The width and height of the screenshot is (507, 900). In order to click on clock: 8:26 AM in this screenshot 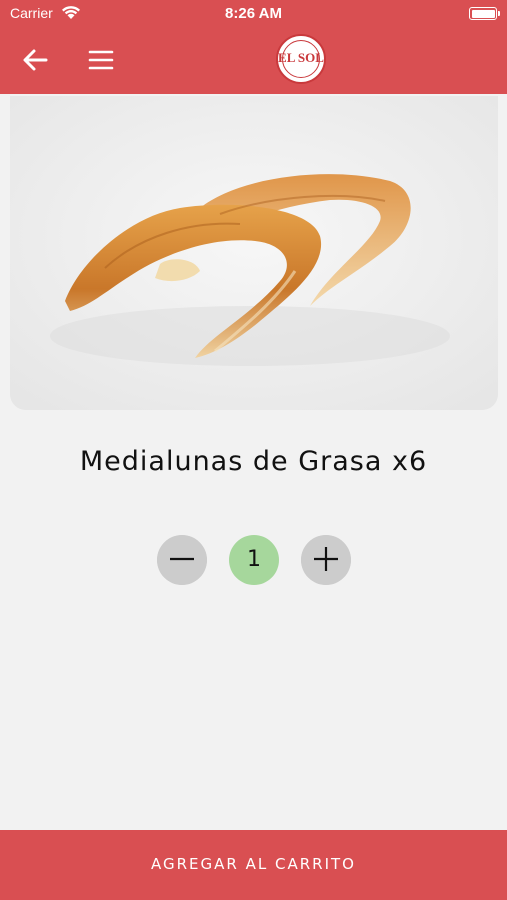, I will do `click(253, 13)`.